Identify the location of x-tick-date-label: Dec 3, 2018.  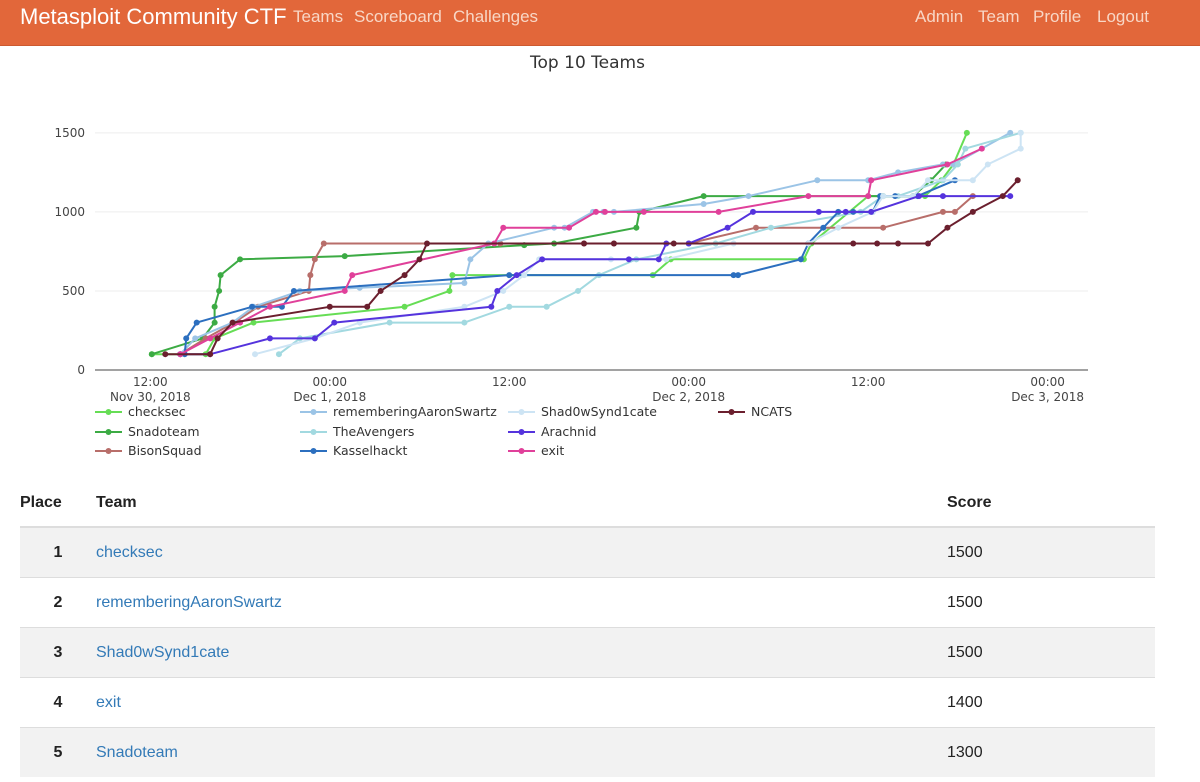
(1047, 397).